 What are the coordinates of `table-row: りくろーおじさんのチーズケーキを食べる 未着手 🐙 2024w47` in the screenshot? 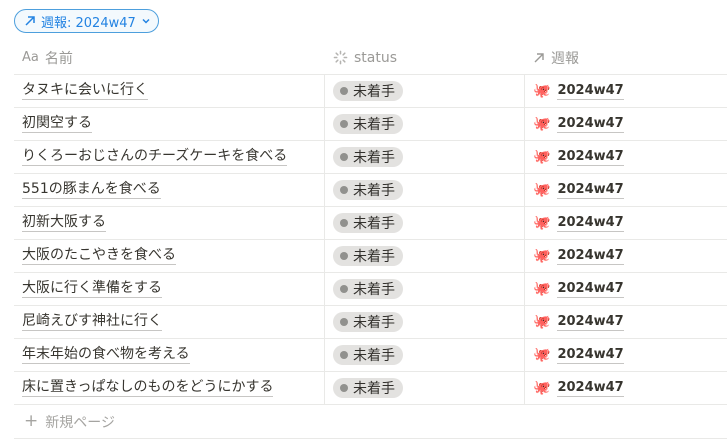 It's located at (370, 157).